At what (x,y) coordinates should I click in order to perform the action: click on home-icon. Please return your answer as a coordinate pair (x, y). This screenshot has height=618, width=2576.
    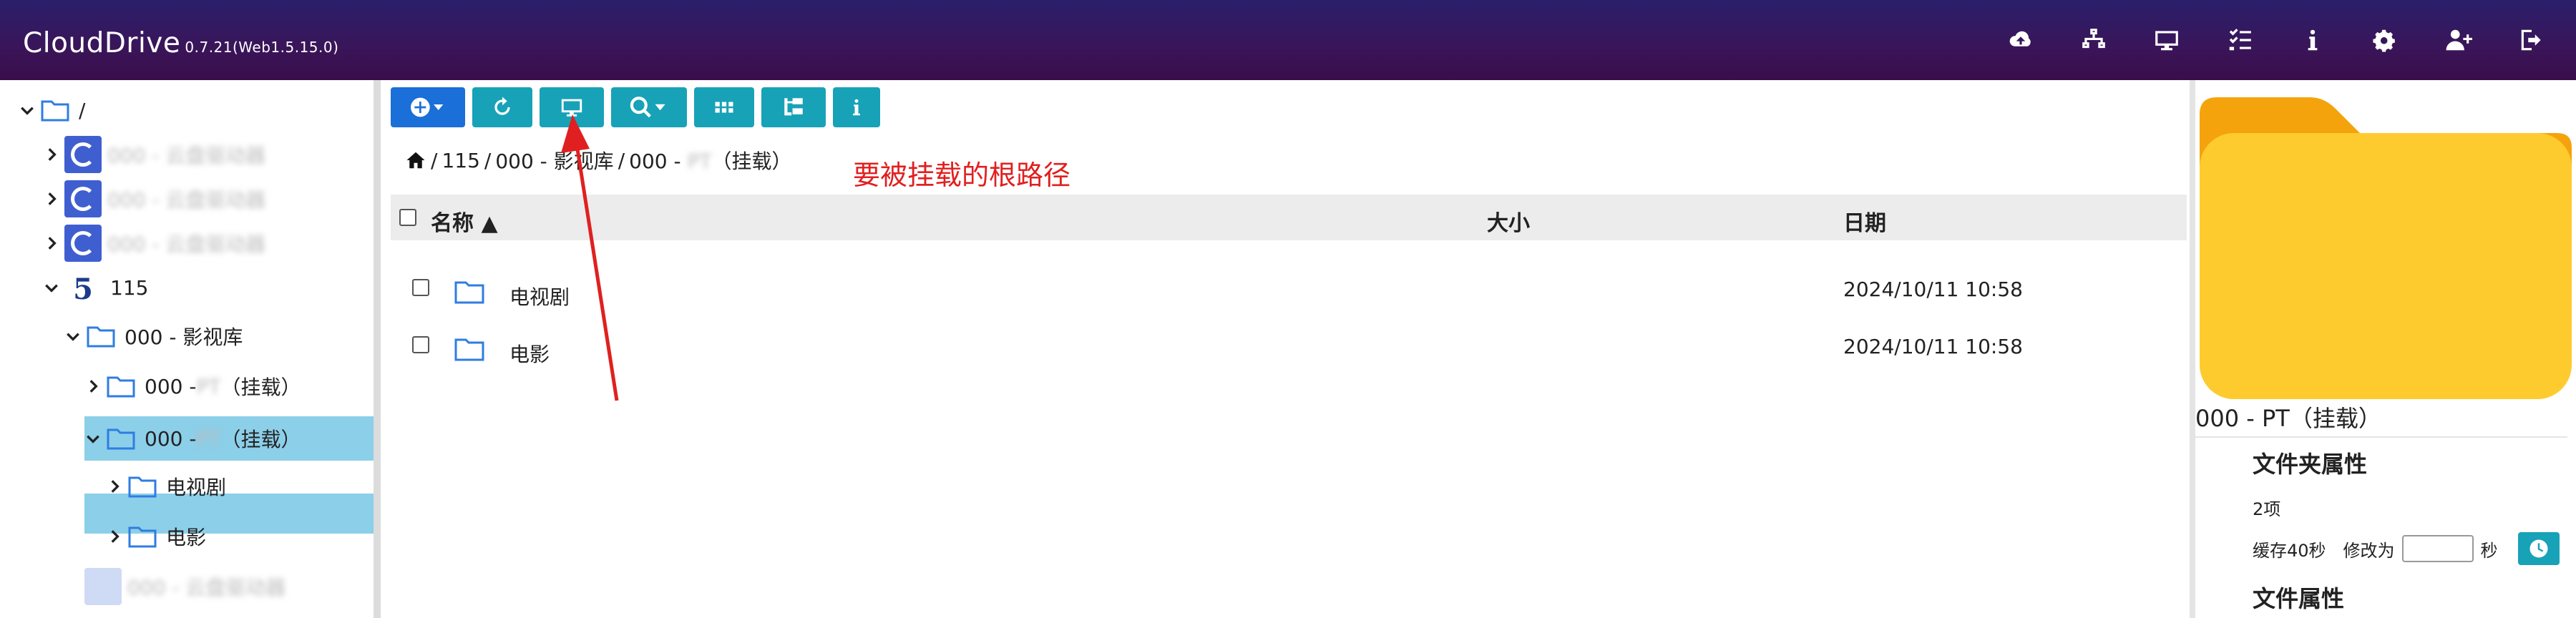
    Looking at the image, I should click on (415, 160).